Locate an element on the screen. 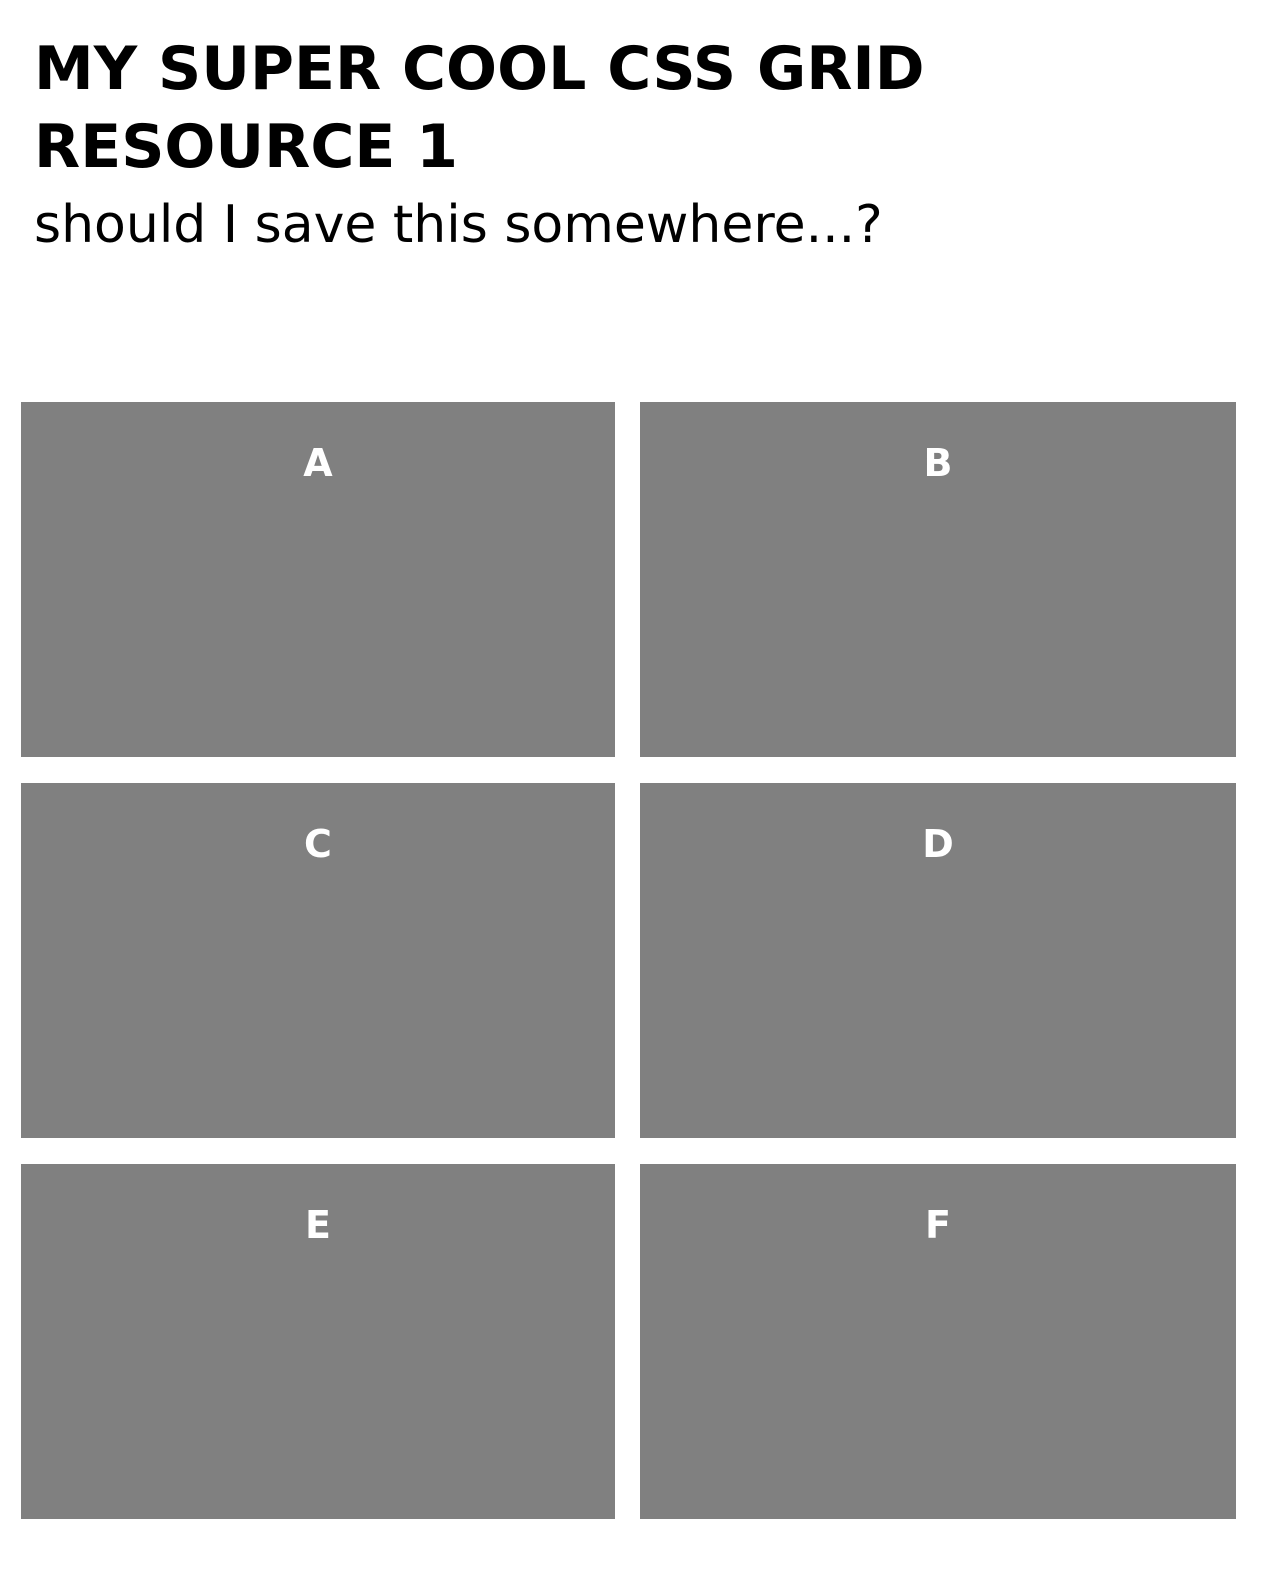 The image size is (1270, 1591). grid-cell-a: A is located at coordinates (318, 579).